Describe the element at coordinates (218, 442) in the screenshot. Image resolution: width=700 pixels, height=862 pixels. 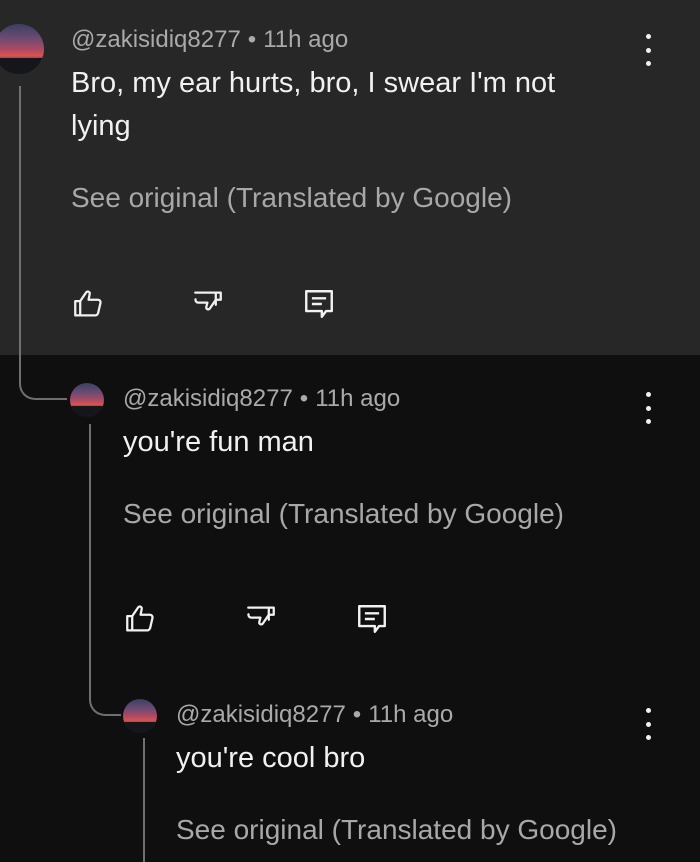
I see `comment-text-line: you're fun man` at that location.